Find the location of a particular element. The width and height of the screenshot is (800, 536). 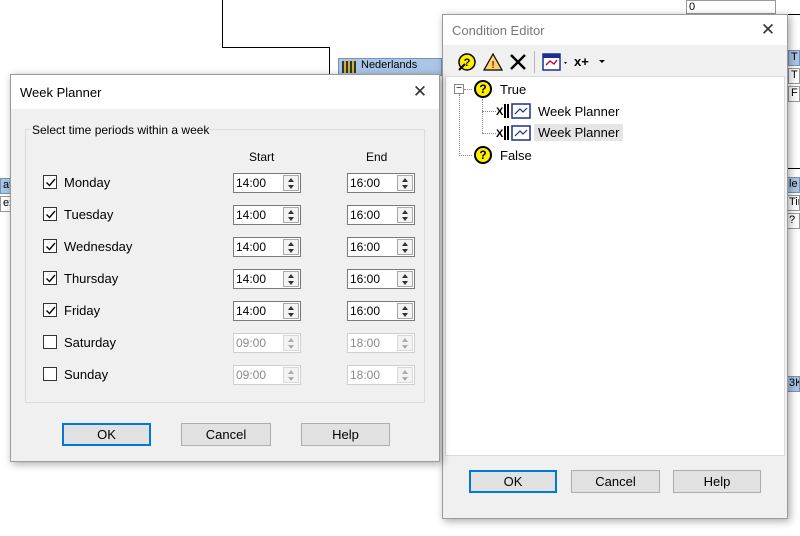

condition-cancel-button: Cancel is located at coordinates (615, 481).